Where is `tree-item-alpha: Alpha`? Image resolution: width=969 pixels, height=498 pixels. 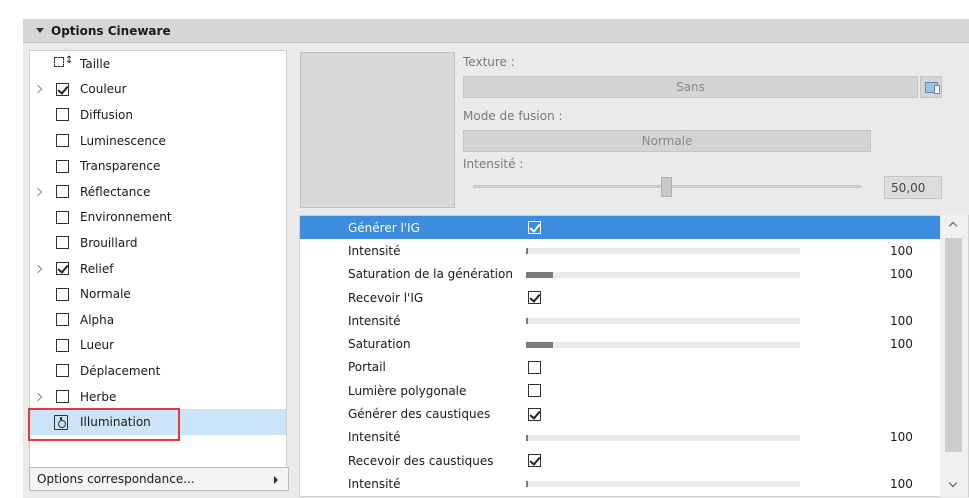
tree-item-alpha: Alpha is located at coordinates (158, 320).